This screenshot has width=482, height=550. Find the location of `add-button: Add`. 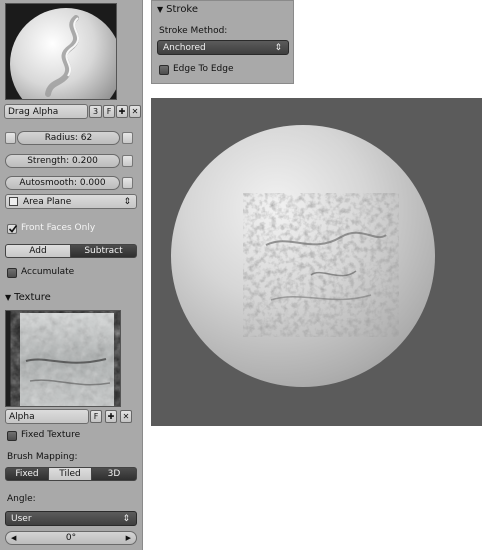

add-button: Add is located at coordinates (38, 251).